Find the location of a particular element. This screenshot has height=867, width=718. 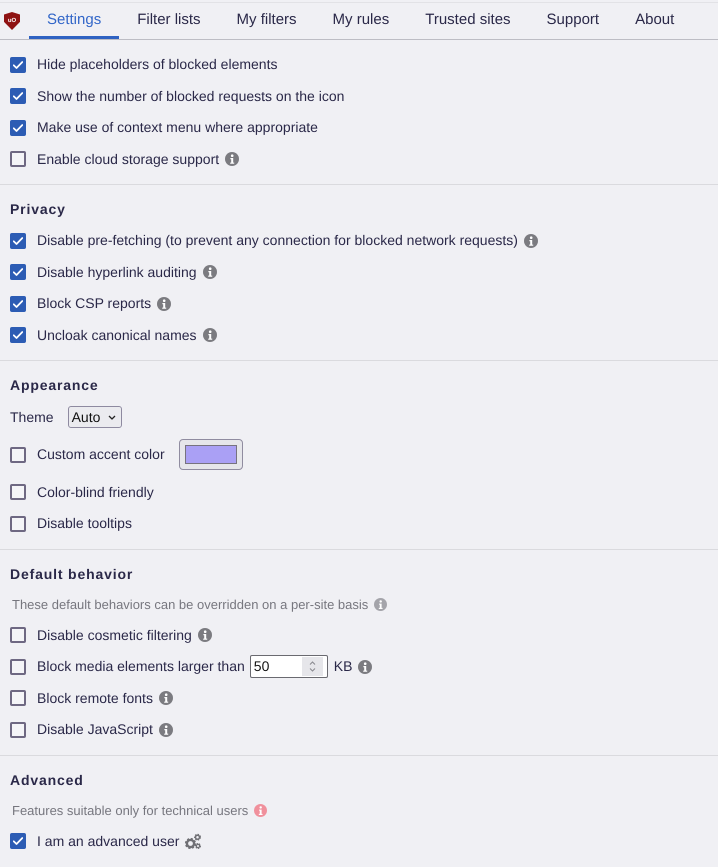

section-heading: Privacy is located at coordinates (38, 209).